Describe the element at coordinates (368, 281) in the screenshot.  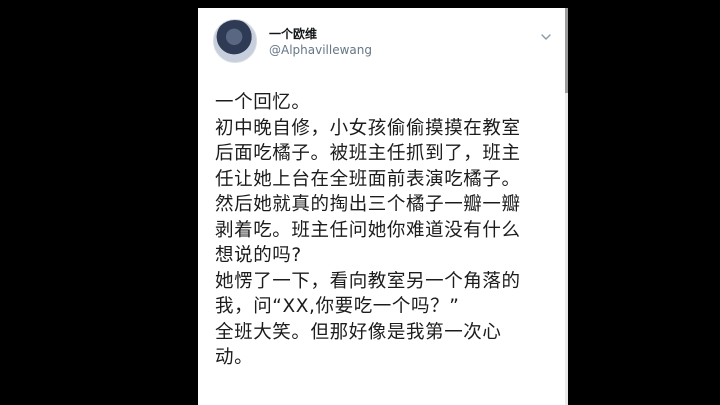
I see `tweet-line: 她愣了一下，看向教室另一个角落的` at that location.